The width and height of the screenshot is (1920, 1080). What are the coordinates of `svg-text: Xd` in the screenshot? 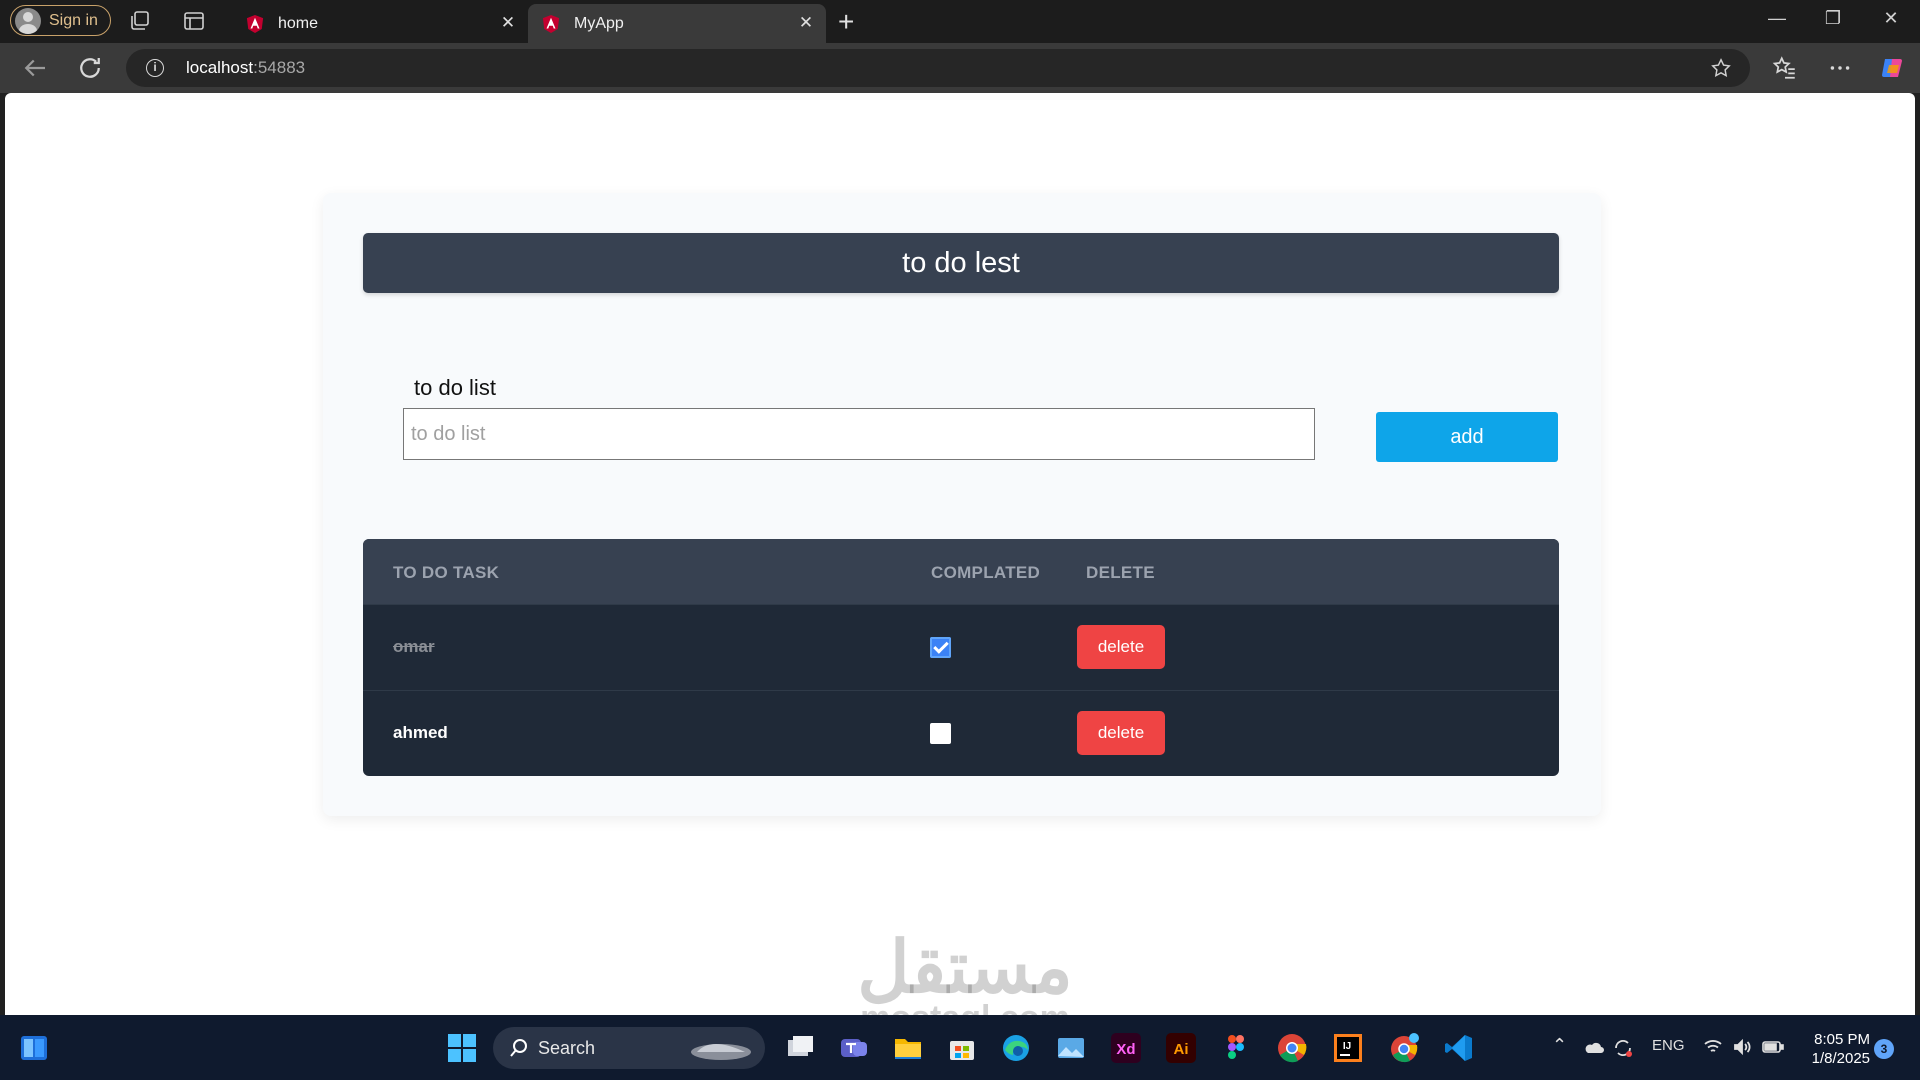 It's located at (1125, 1049).